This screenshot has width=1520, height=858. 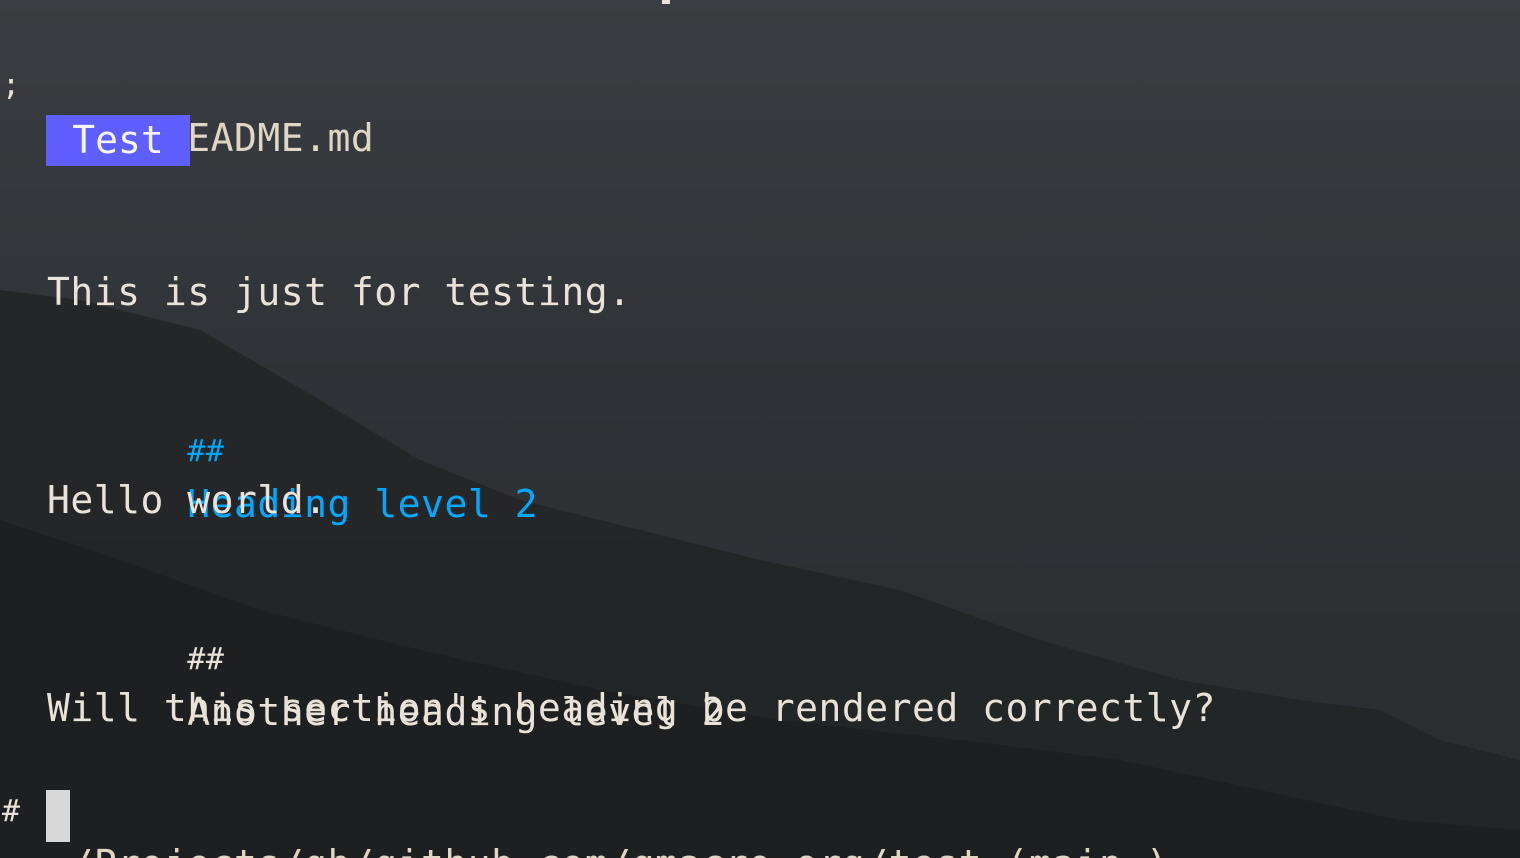 I want to click on paragraph-text: This is just for testing., so click(x=339, y=292).